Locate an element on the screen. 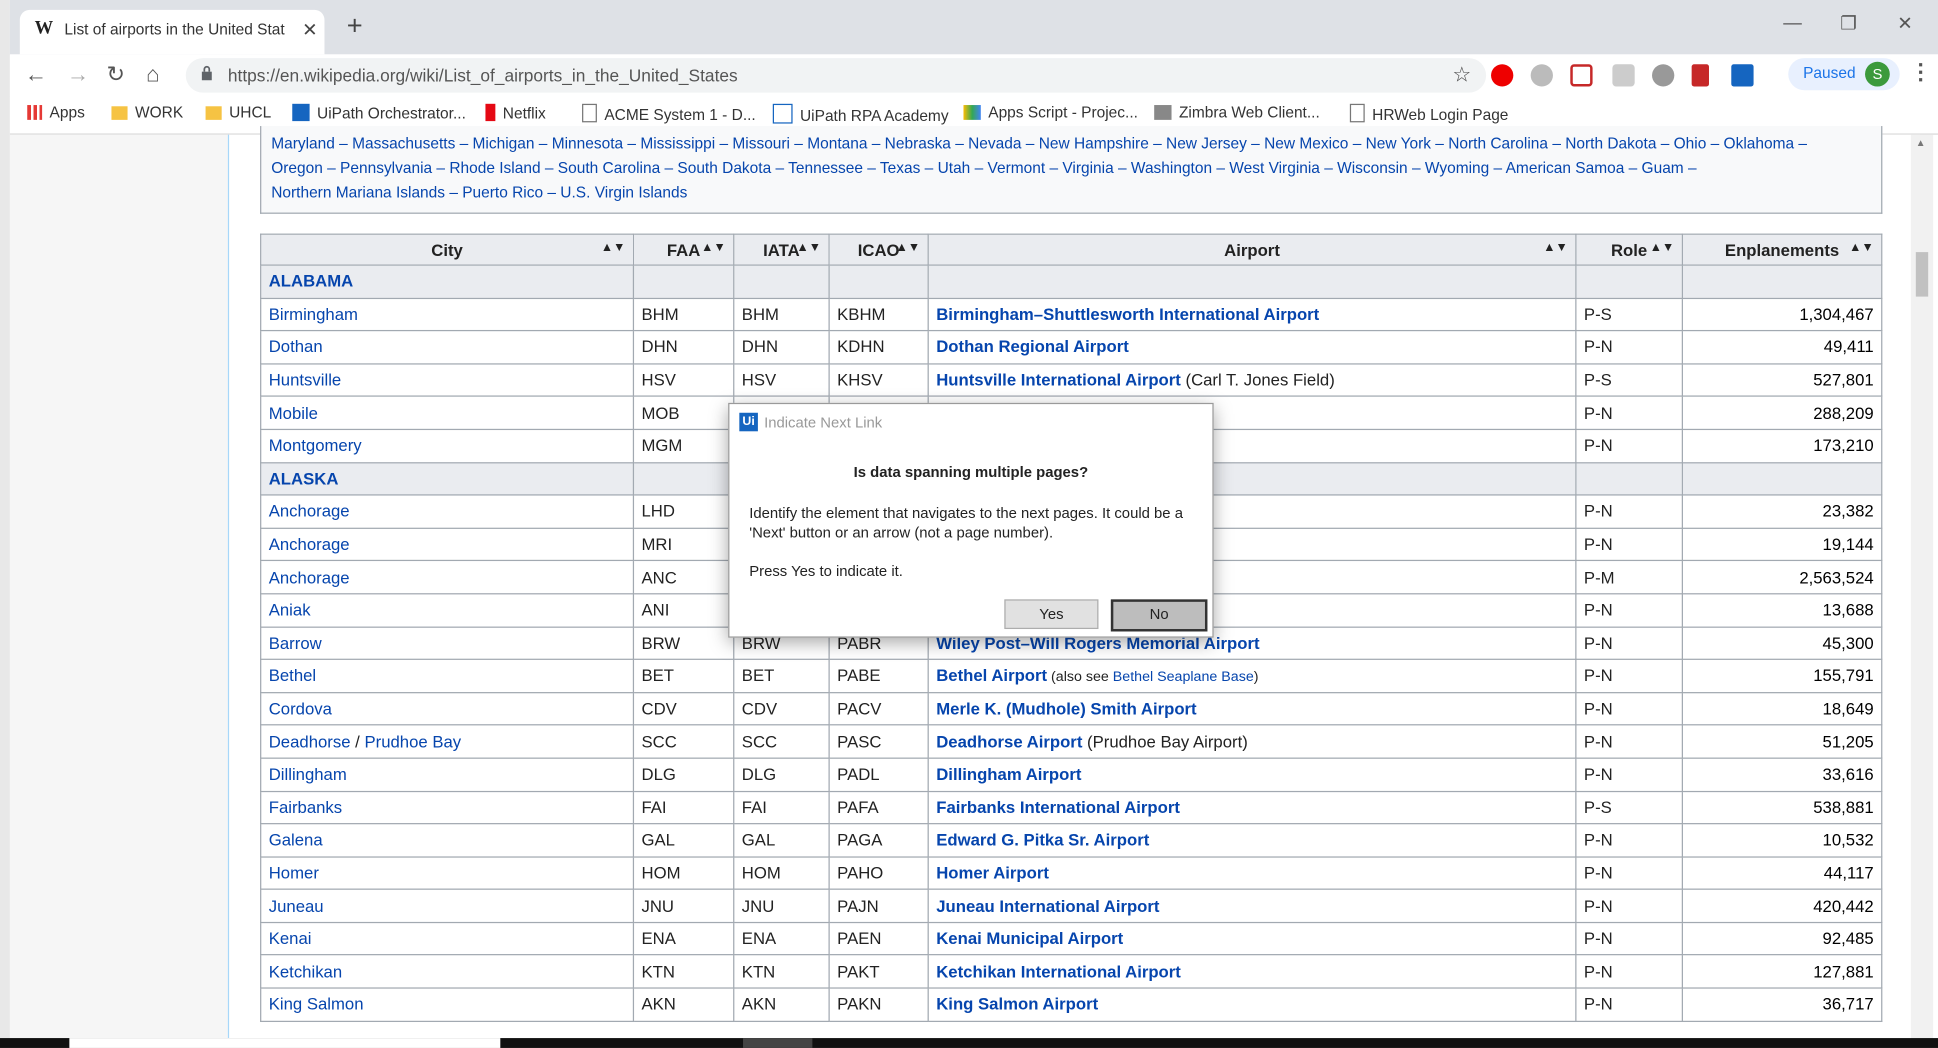 This screenshot has width=1938, height=1048. pocket-extension-icon is located at coordinates (1581, 75).